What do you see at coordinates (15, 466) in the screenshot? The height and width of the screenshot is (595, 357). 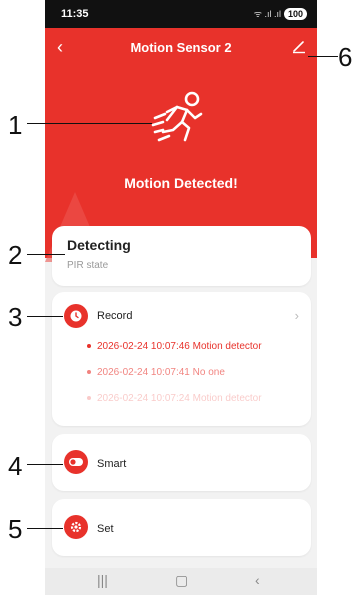 I see `callout-4: 4` at bounding box center [15, 466].